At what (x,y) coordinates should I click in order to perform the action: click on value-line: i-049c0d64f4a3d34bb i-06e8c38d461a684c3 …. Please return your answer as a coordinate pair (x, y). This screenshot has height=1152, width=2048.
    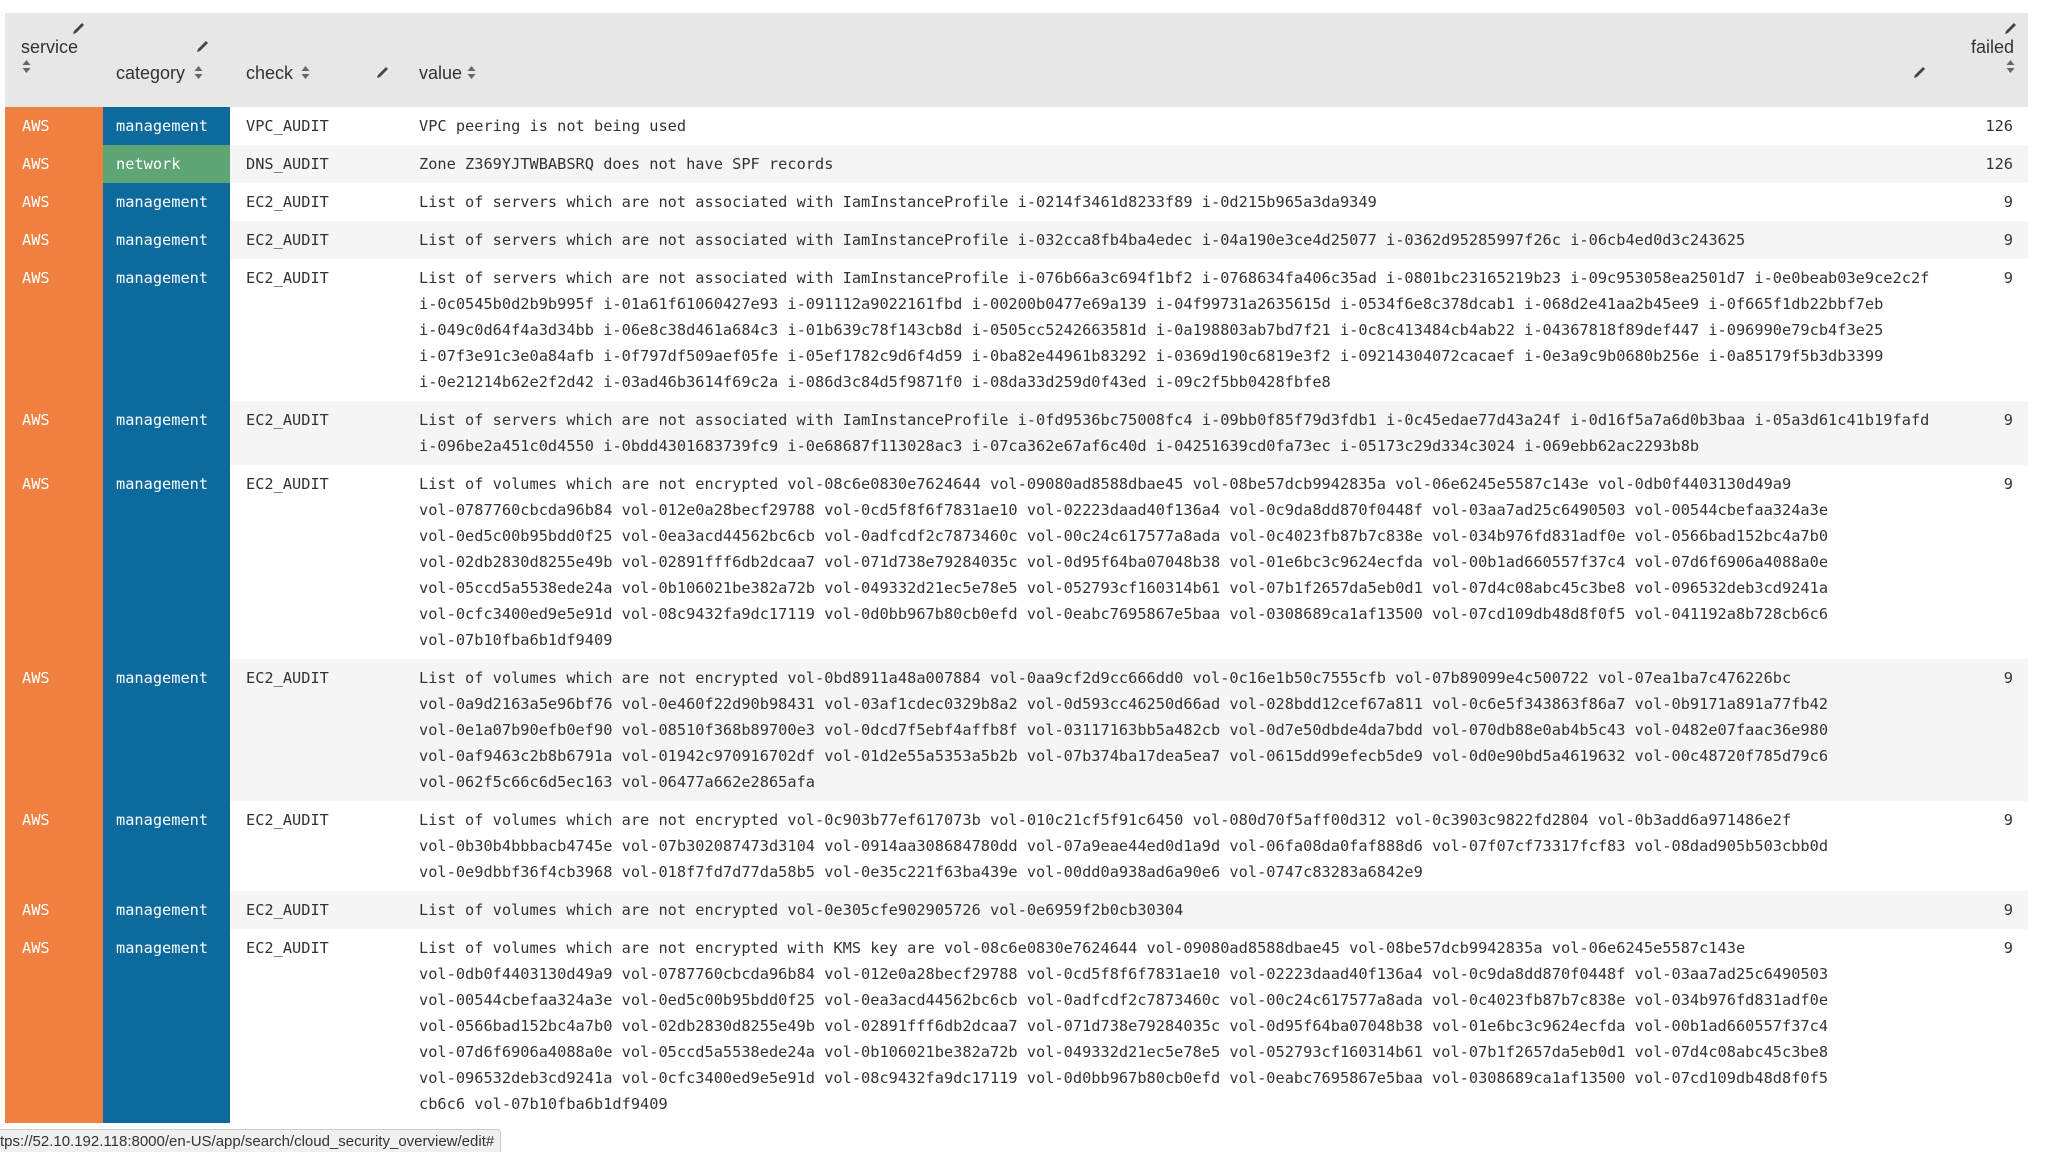
    Looking at the image, I should click on (1151, 330).